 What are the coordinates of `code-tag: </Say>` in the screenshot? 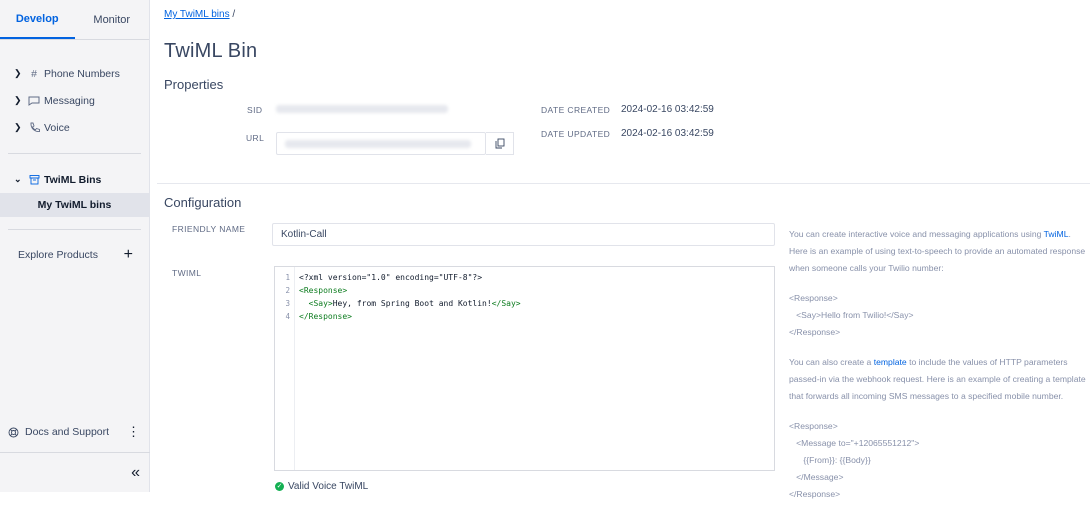 It's located at (506, 303).